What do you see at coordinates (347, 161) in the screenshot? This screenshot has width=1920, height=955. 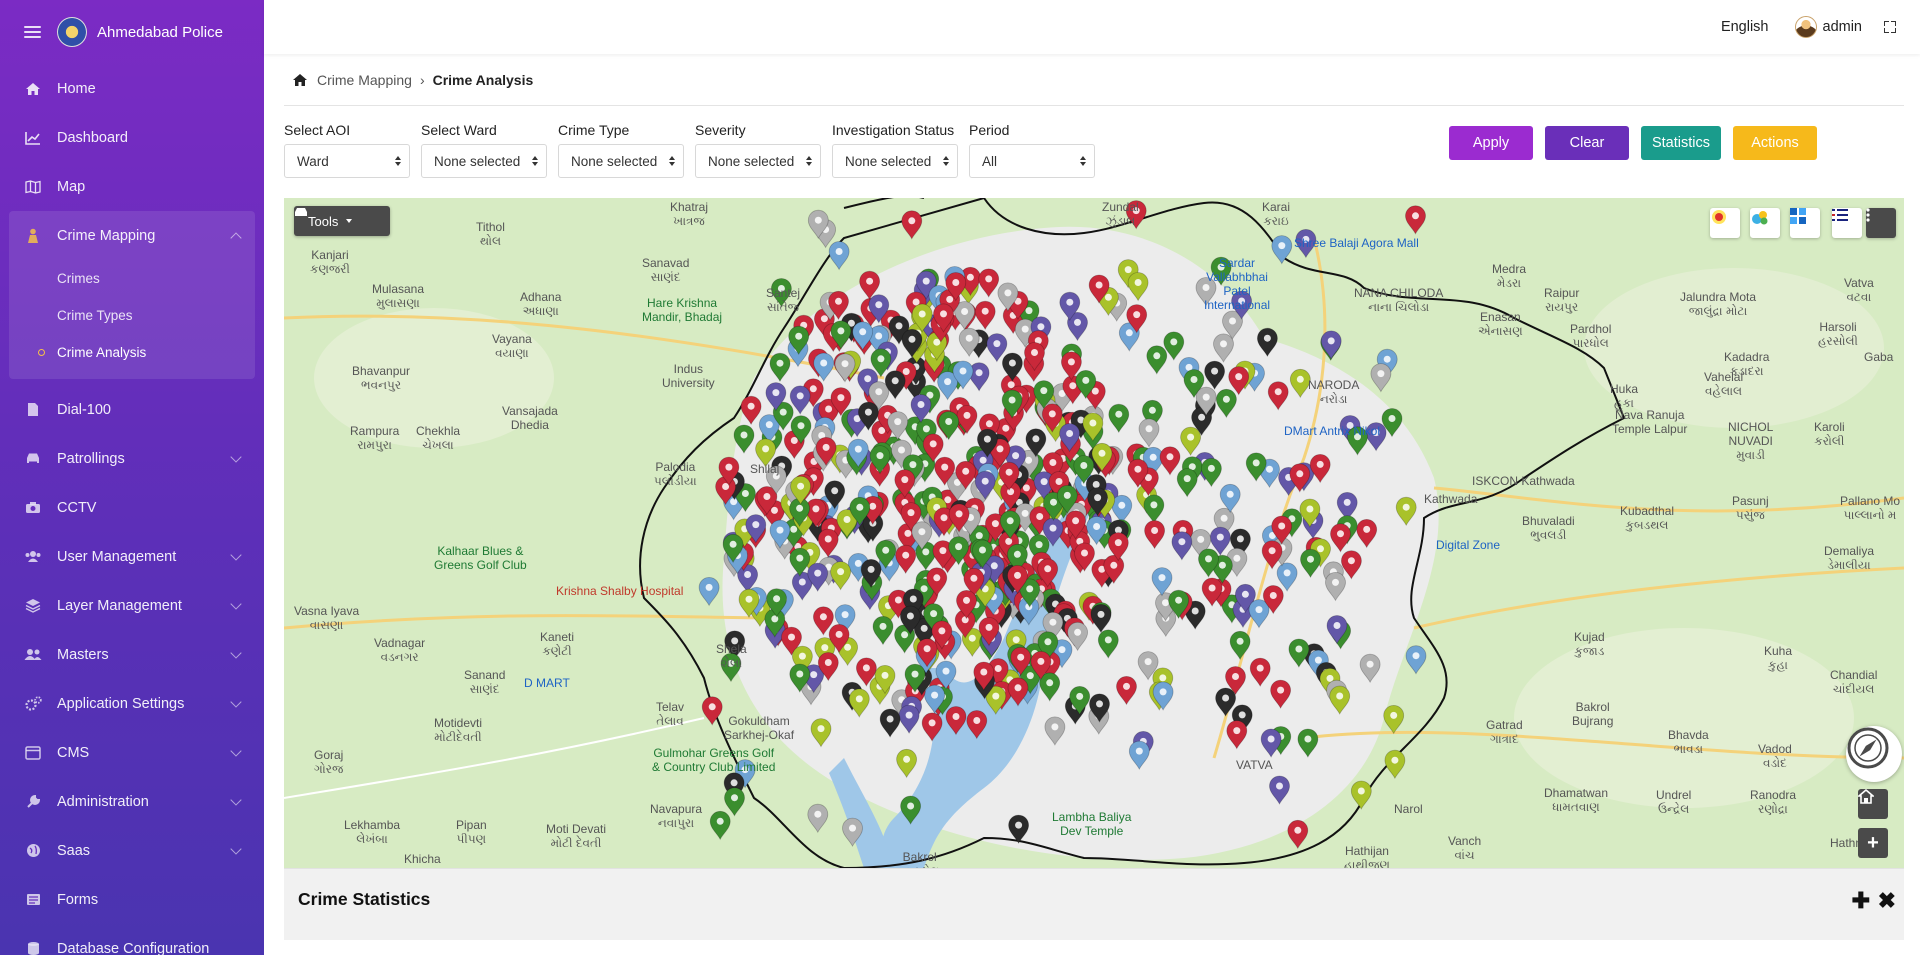 I see `aoi-select: Ward` at bounding box center [347, 161].